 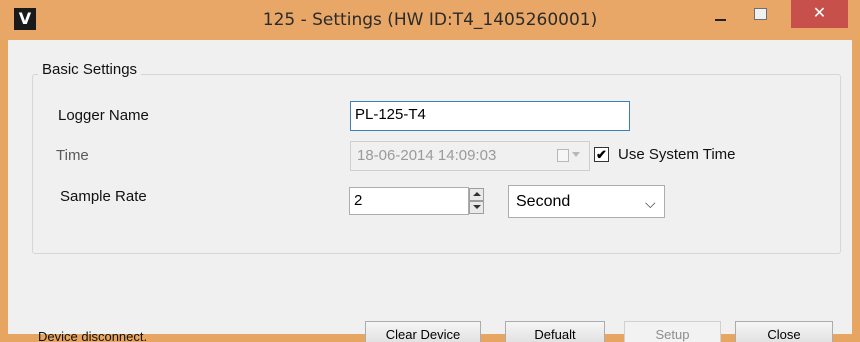 I want to click on basic-settings-title: Basic Settings, so click(x=90, y=69).